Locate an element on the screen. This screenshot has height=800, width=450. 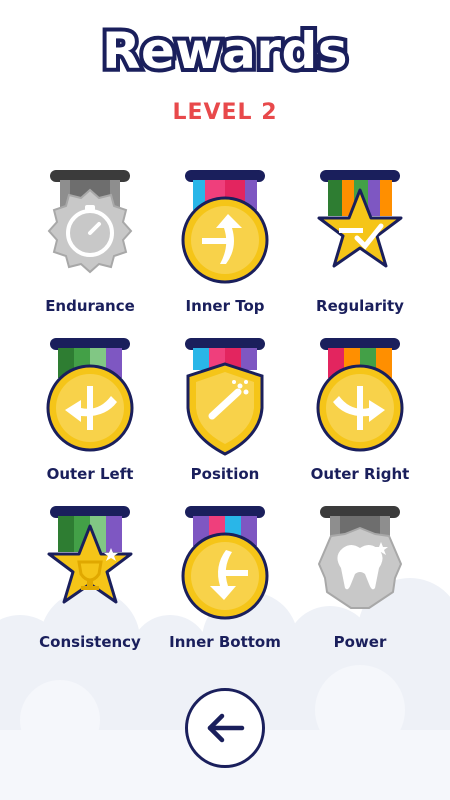
medal-outer-right: Outer Right is located at coordinates (360, 416).